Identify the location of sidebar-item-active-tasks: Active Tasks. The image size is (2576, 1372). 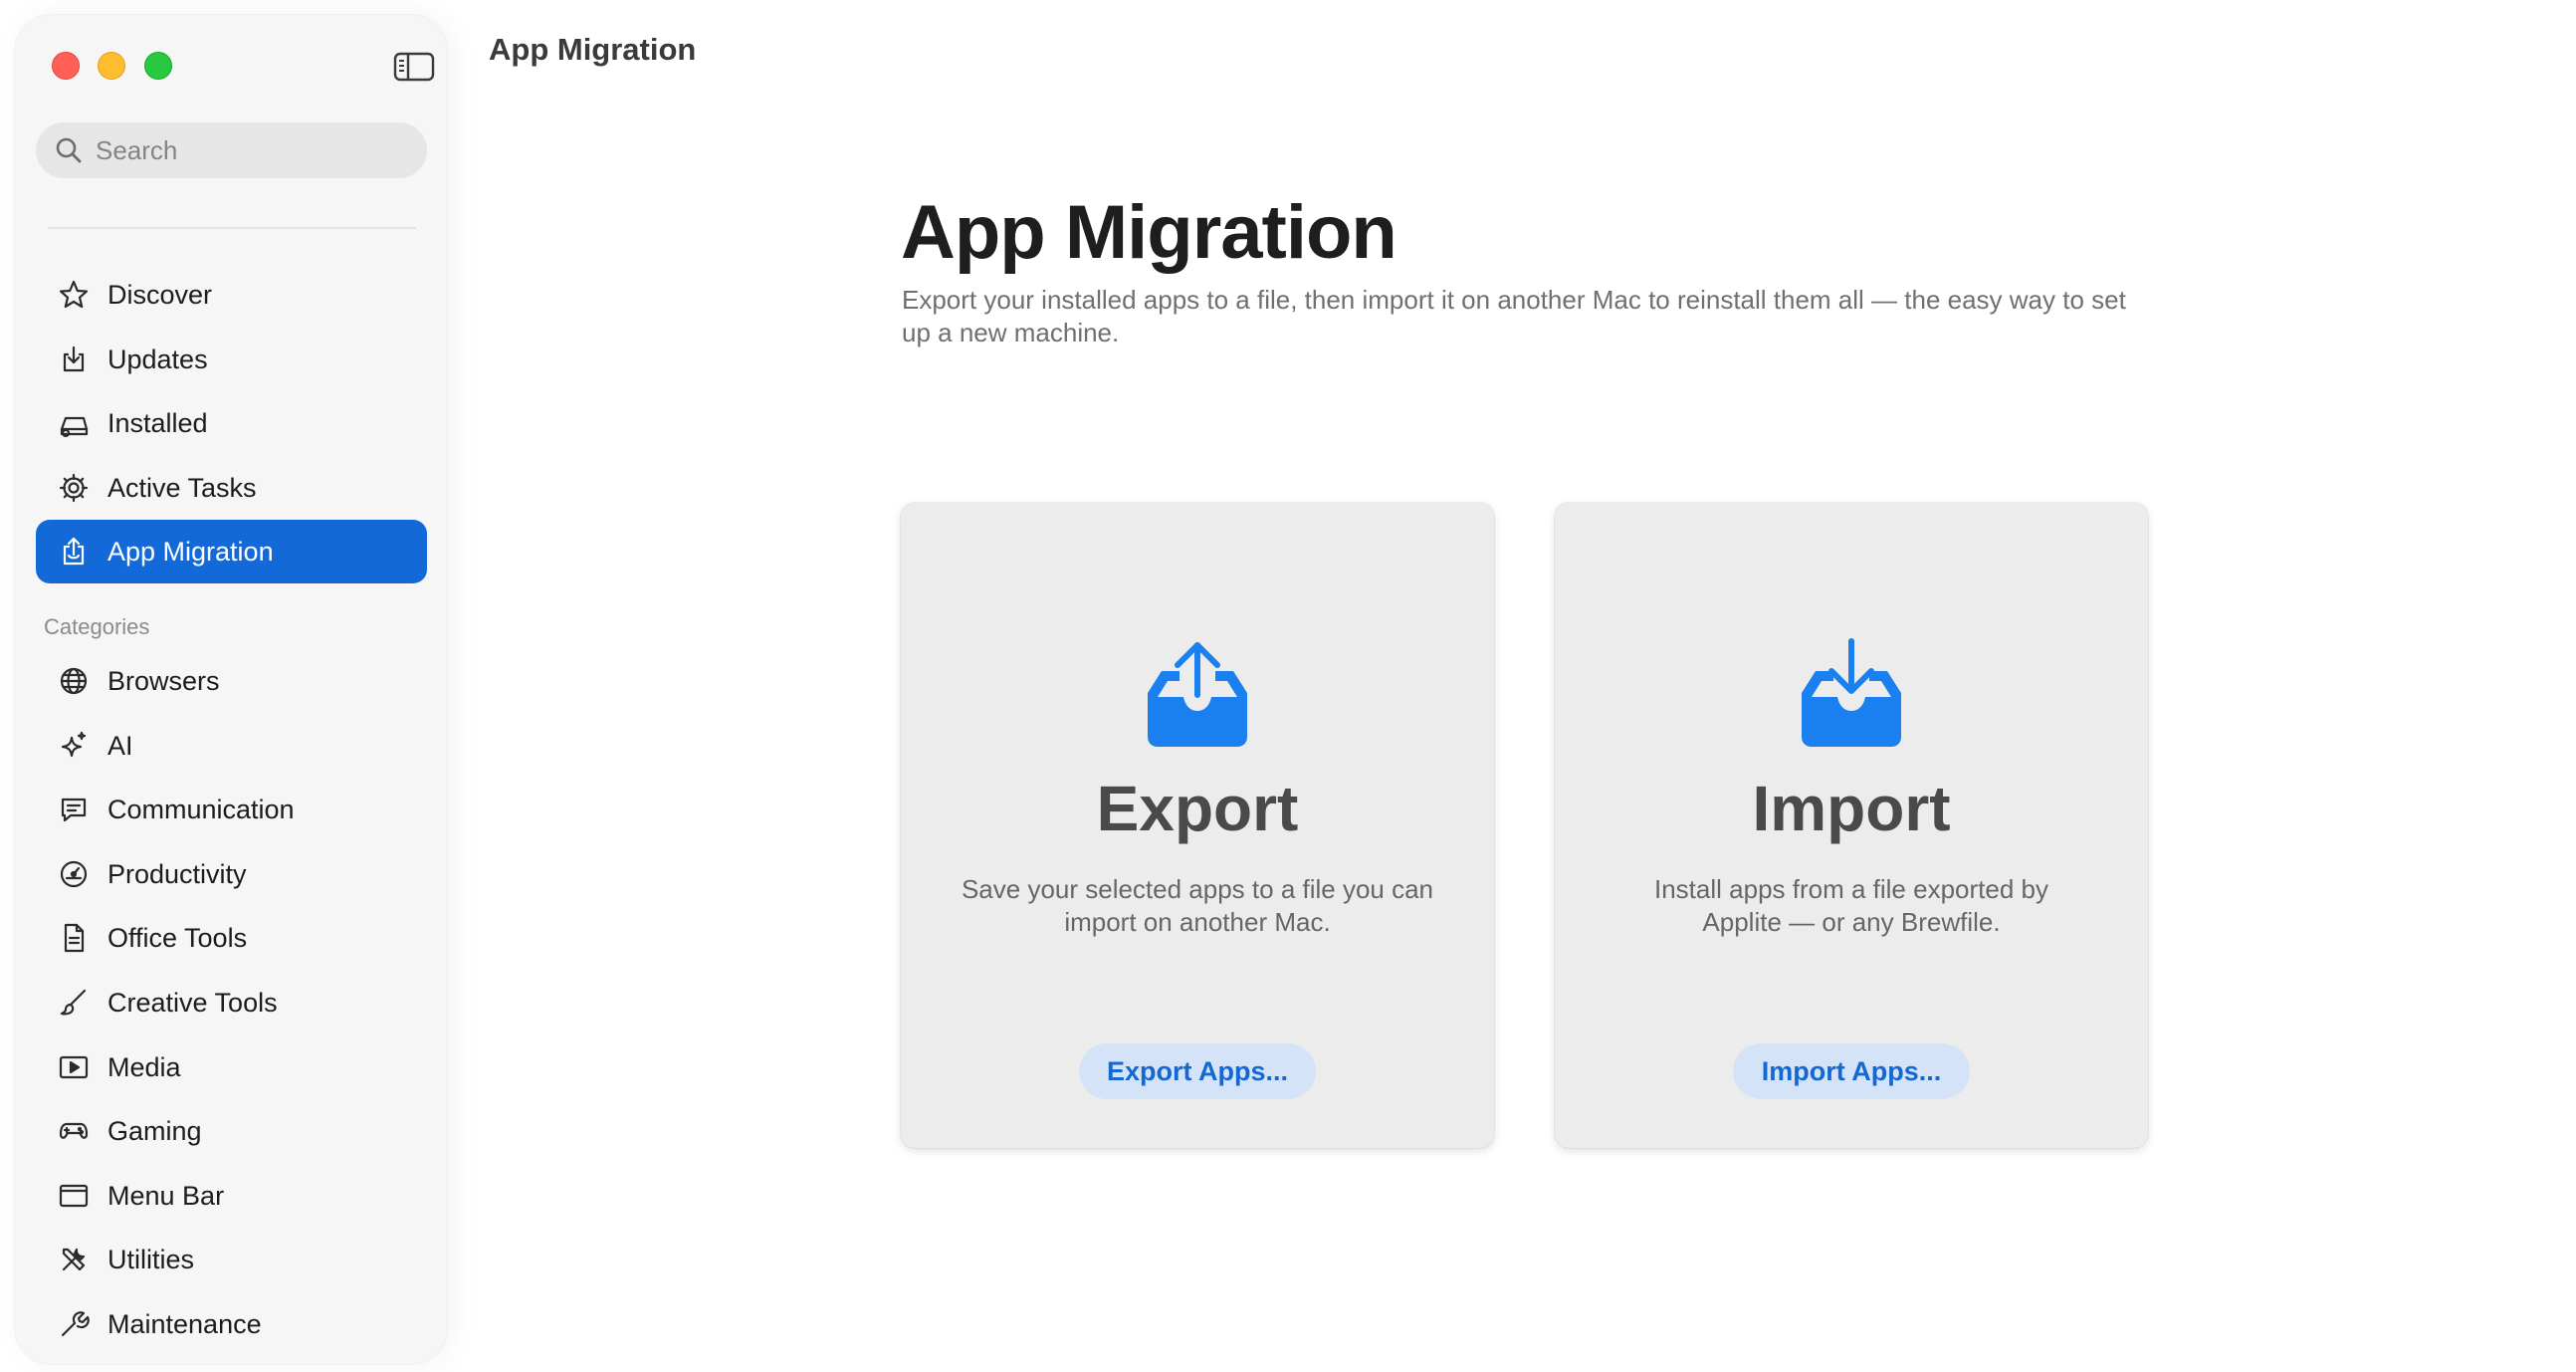
(231, 488).